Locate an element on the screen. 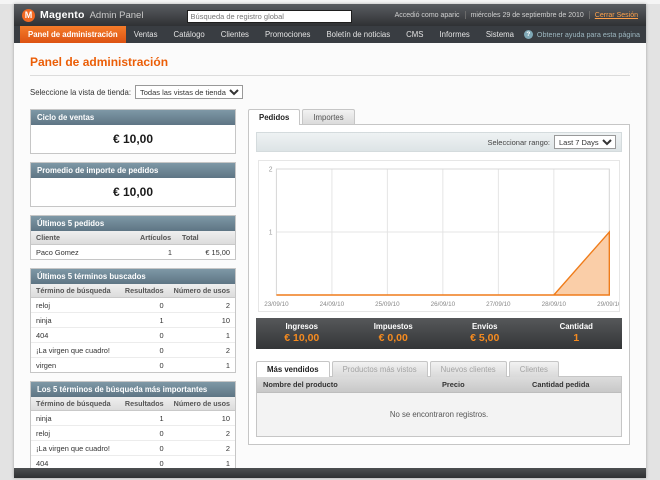  total-revenue: Ingresos € 10,00 is located at coordinates (302, 333).